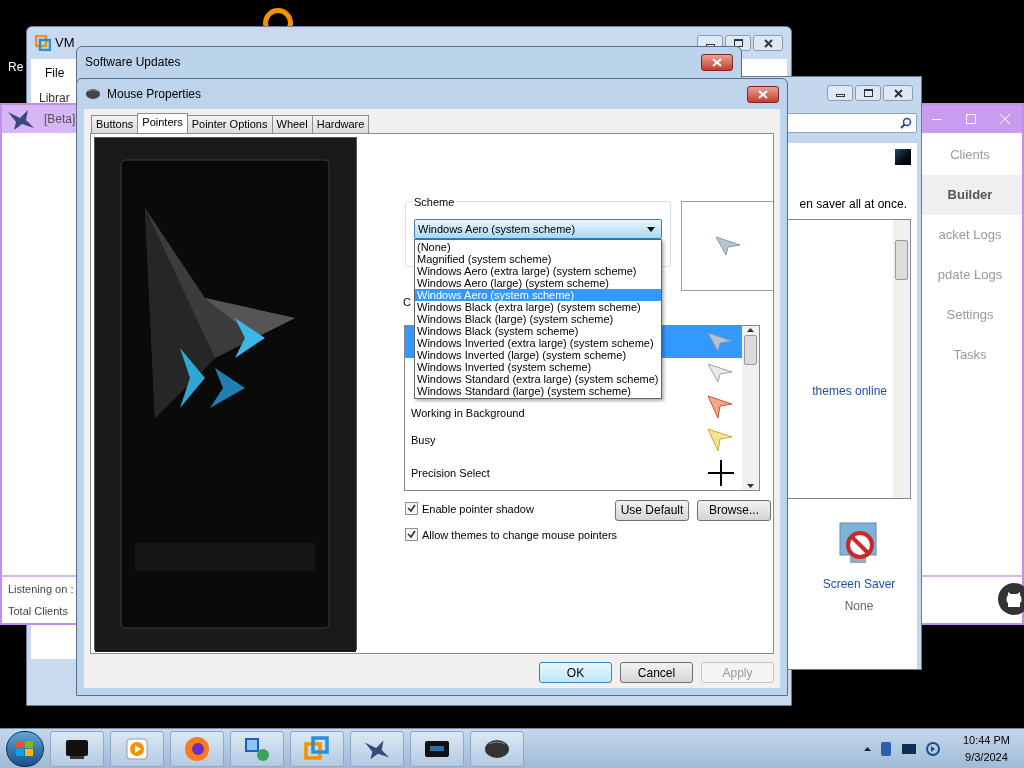  I want to click on checkbox-label: Enable pointer shadow, so click(478, 509).